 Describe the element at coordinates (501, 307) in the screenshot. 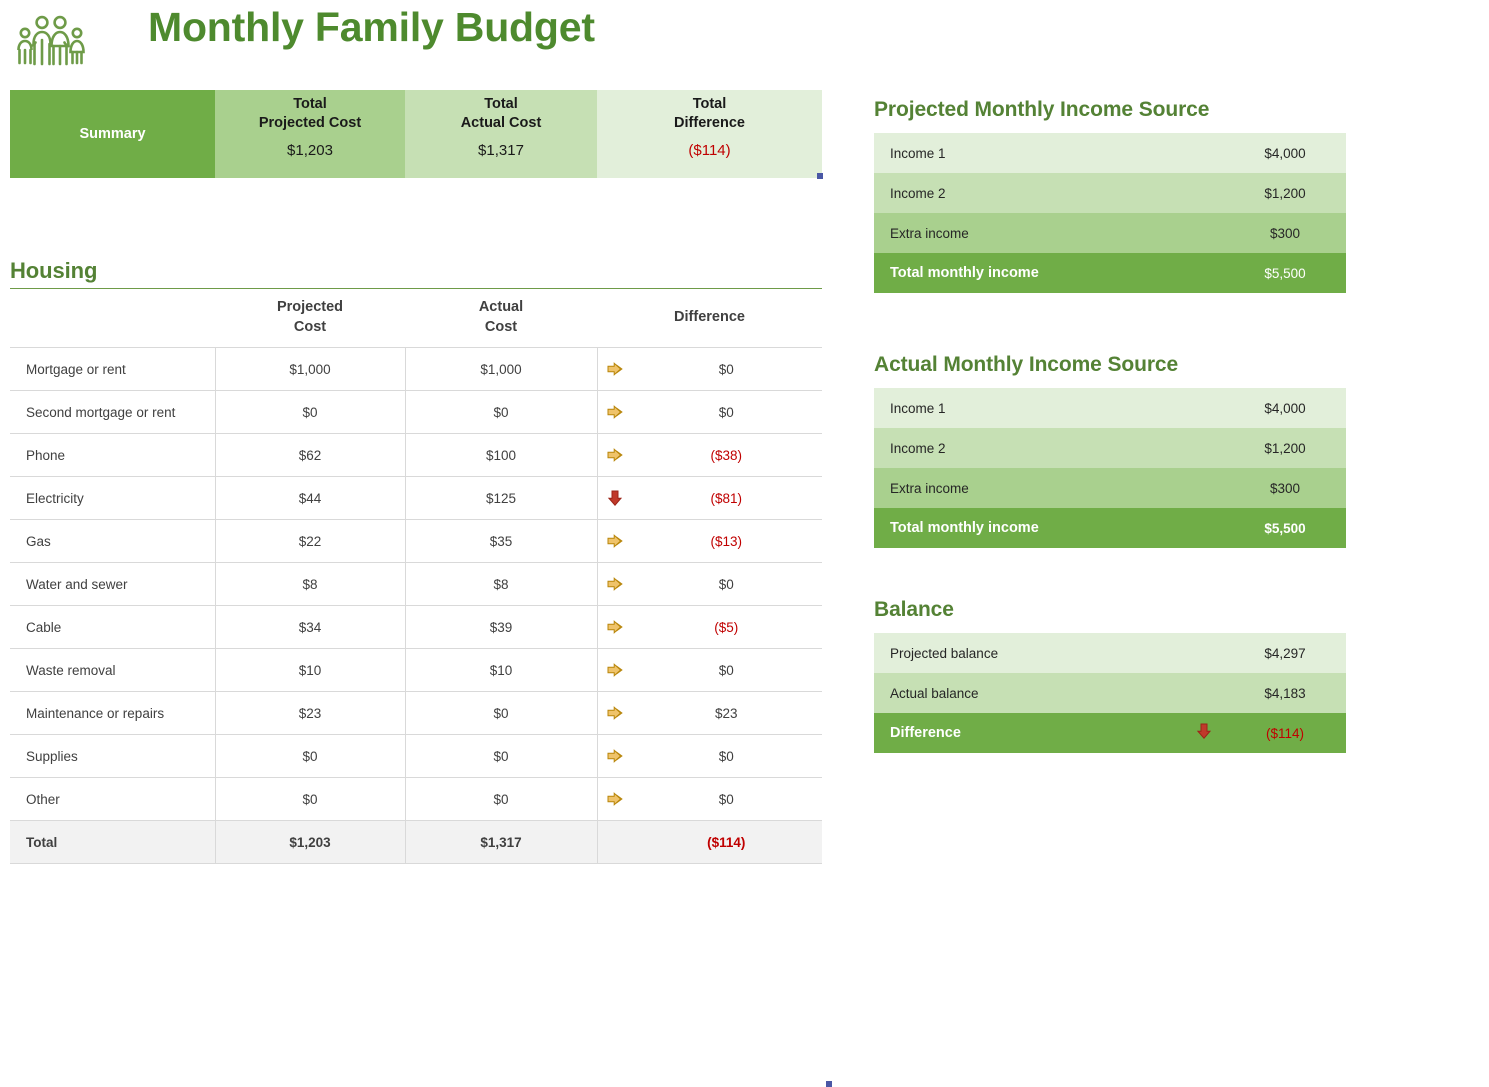

I see `column-header-actual-line1: Actual` at that location.